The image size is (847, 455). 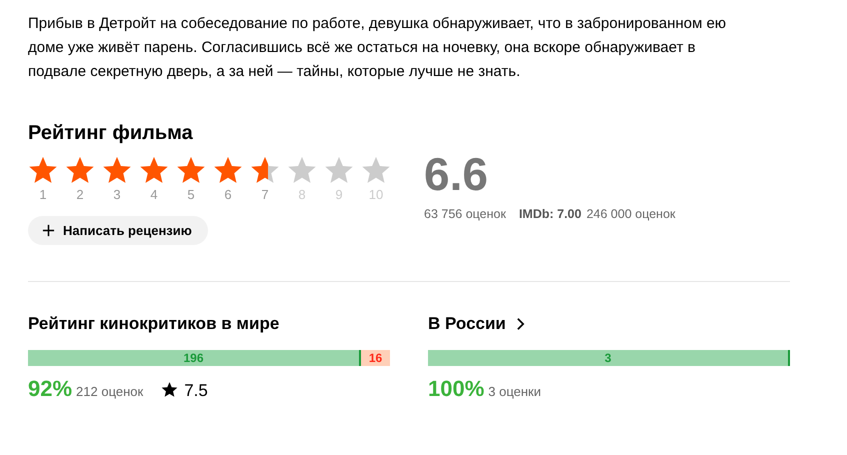 I want to click on movie-description: Прибыв в Детройт на собеседование по работе, девушка обнаруживает, что в забронированном ею доме уже живёт парень. Согласившись всё же остаться на ночевку, она вскоре обнаруживает в подвале секретную дверь, а за ней — тайны, которые лучше не знать., so click(x=378, y=48).